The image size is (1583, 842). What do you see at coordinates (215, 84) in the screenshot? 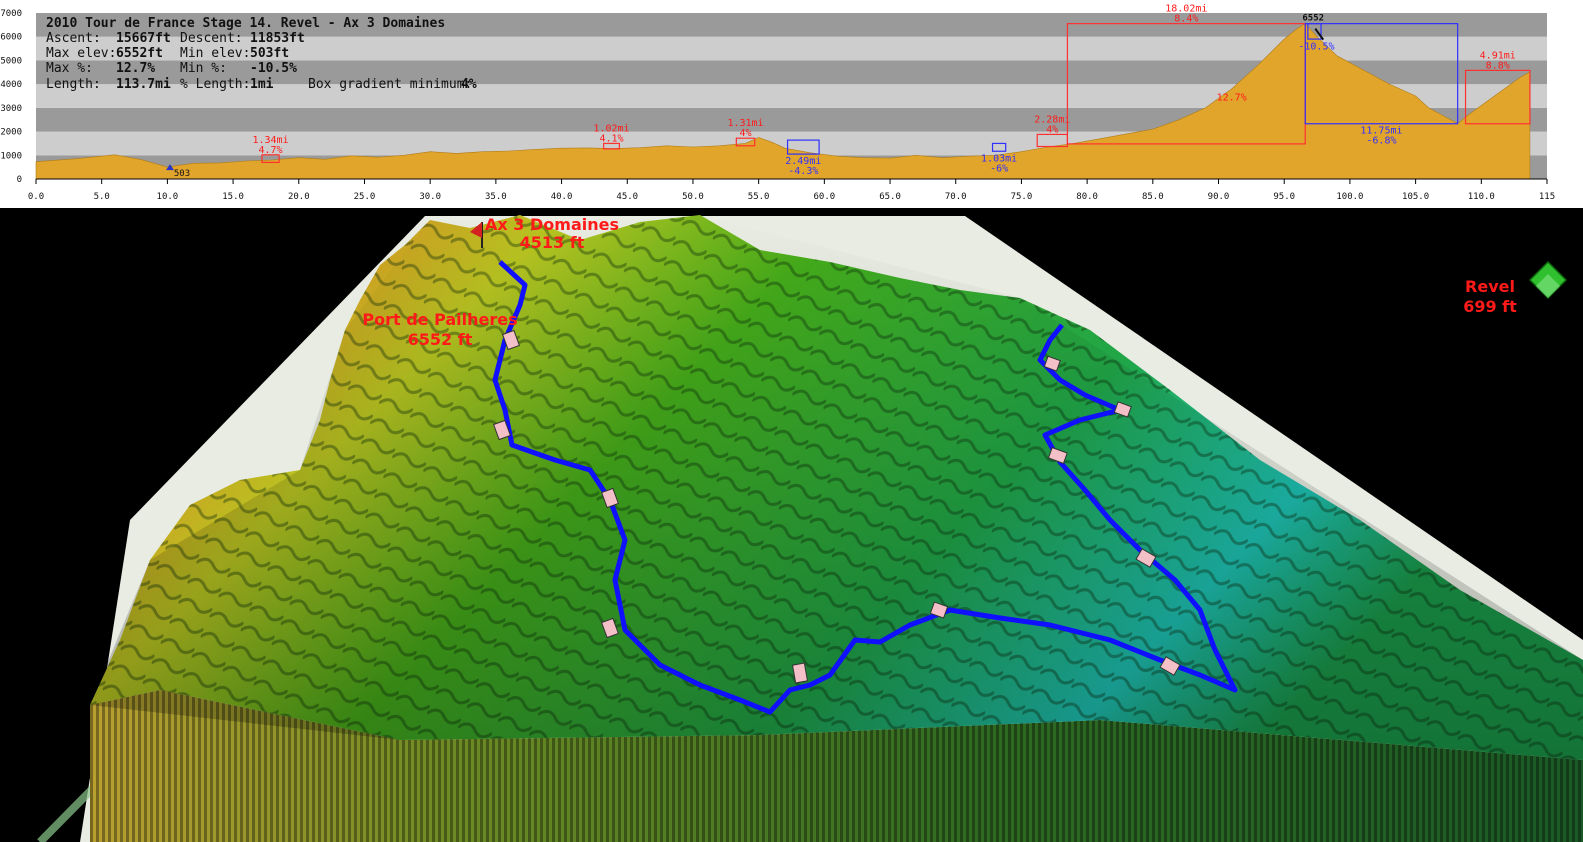
I see `pct-length-label: % Length:` at bounding box center [215, 84].